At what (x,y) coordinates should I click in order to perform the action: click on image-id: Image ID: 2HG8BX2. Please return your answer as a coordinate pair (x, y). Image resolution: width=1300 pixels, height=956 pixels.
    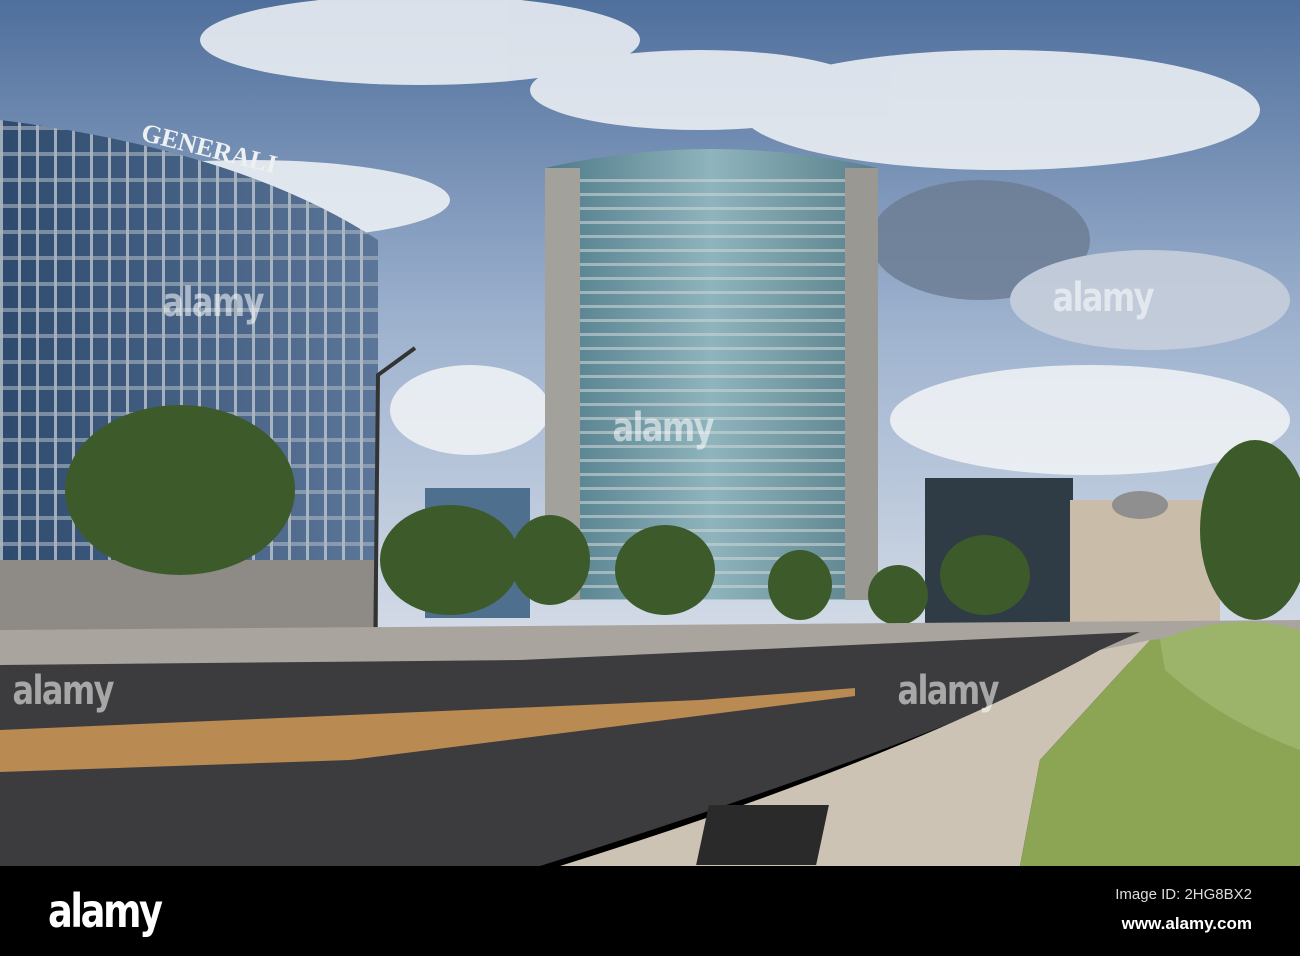
    Looking at the image, I should click on (1183, 894).